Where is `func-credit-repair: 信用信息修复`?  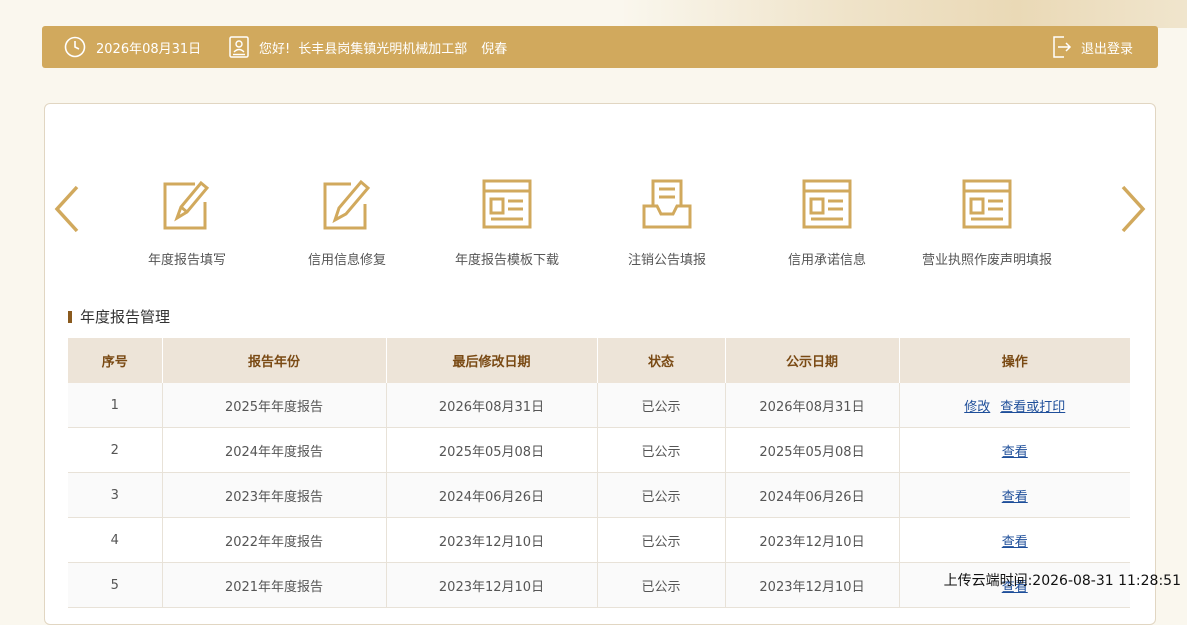
func-credit-repair: 信用信息修复 is located at coordinates (347, 222).